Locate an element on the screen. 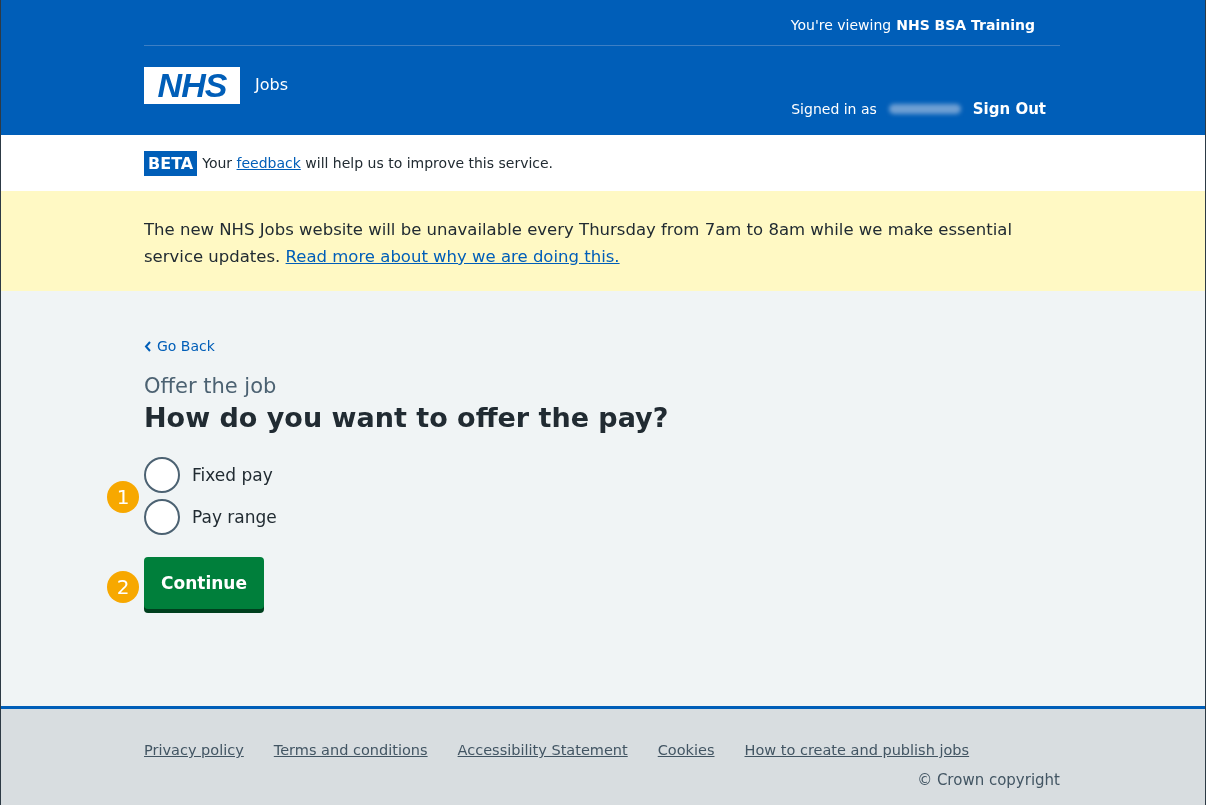 This screenshot has width=1206, height=805. radio-option: Fixed pay is located at coordinates (208, 475).